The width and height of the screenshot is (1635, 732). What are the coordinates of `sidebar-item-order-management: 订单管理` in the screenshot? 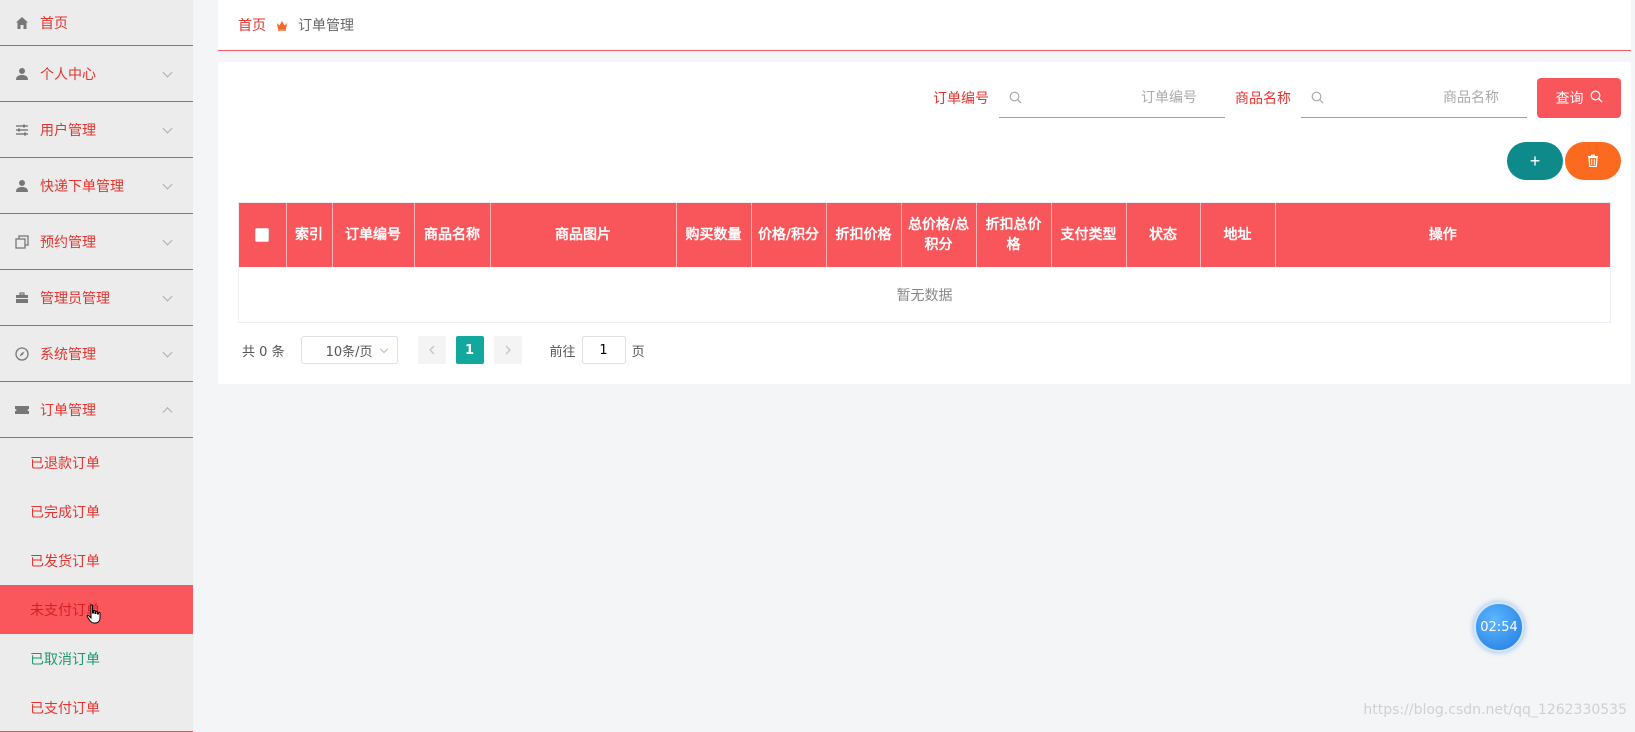 It's located at (96, 410).